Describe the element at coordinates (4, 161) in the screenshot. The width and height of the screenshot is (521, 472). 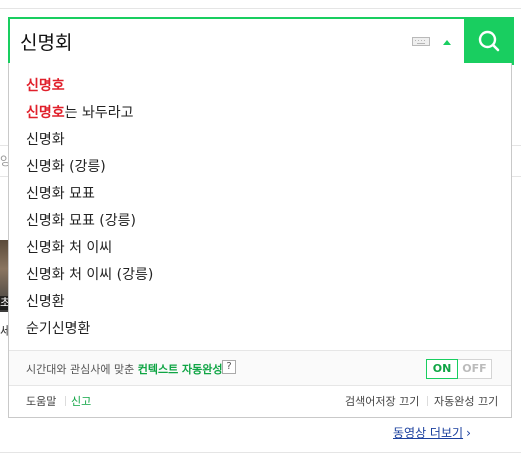
I see `background-text: 양` at that location.